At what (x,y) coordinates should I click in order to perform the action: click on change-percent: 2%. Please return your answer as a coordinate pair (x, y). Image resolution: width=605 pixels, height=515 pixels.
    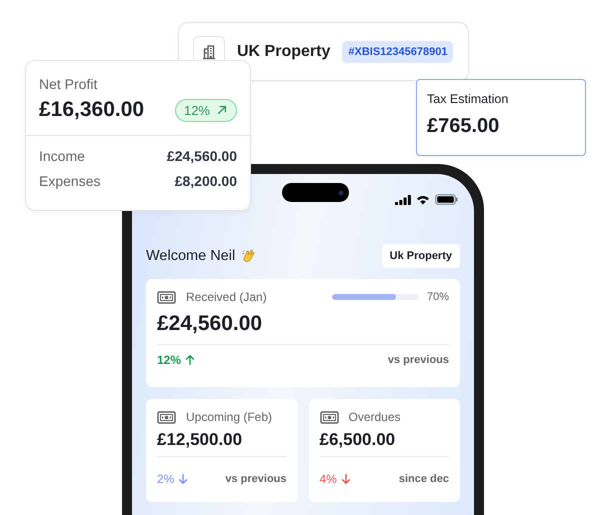
    Looking at the image, I should click on (165, 479).